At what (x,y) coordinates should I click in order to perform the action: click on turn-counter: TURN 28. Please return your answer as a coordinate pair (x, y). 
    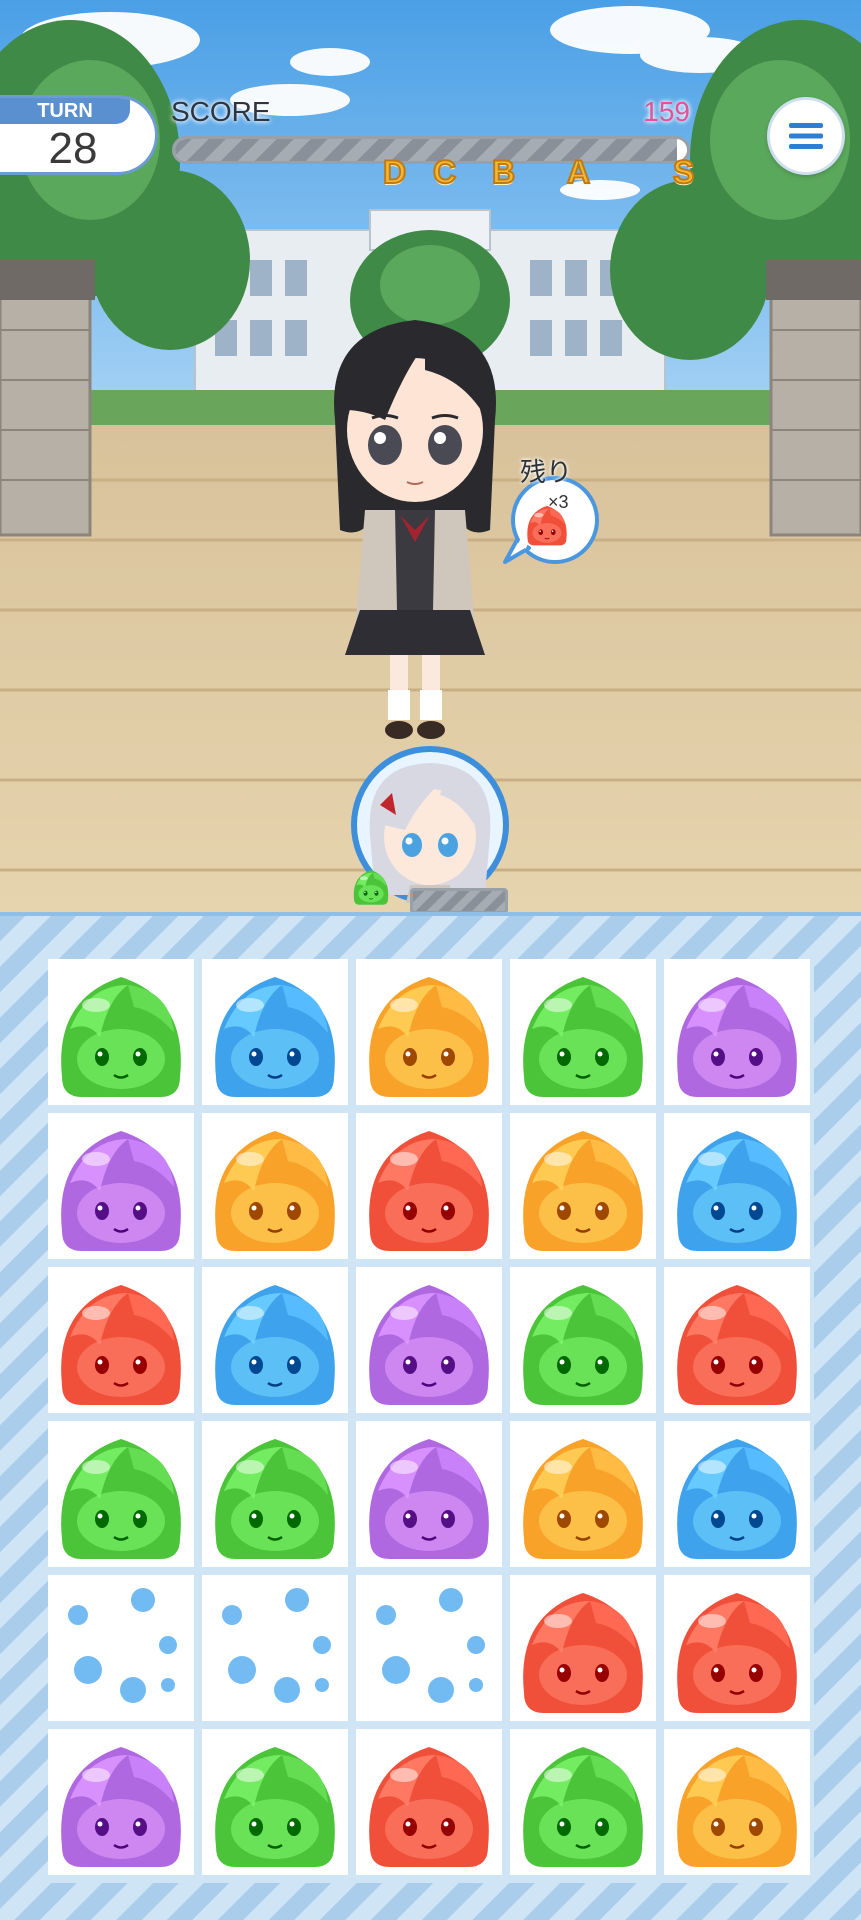
    Looking at the image, I should click on (79, 135).